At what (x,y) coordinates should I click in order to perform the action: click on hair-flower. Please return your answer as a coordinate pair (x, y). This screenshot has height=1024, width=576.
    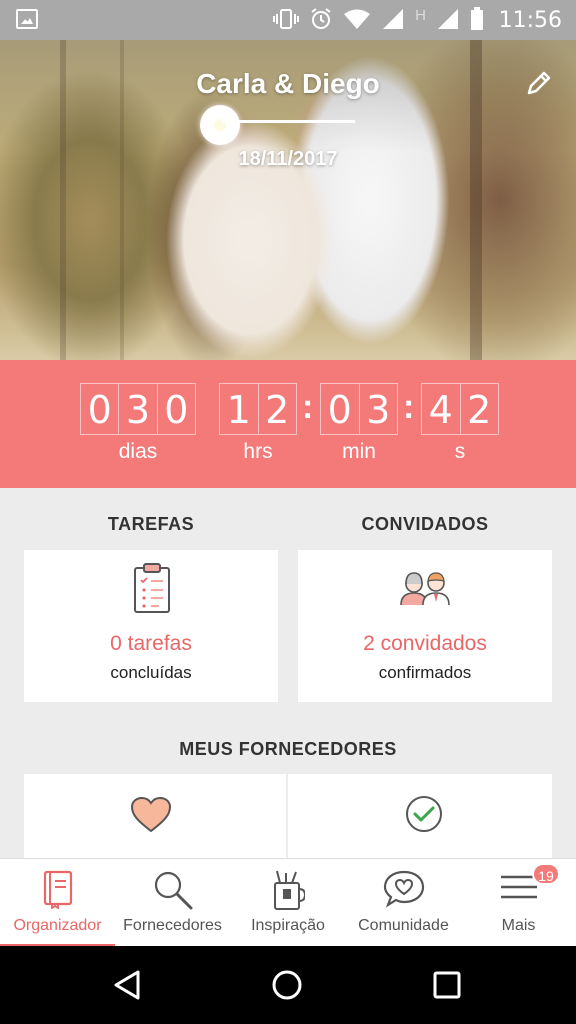
    Looking at the image, I should click on (220, 125).